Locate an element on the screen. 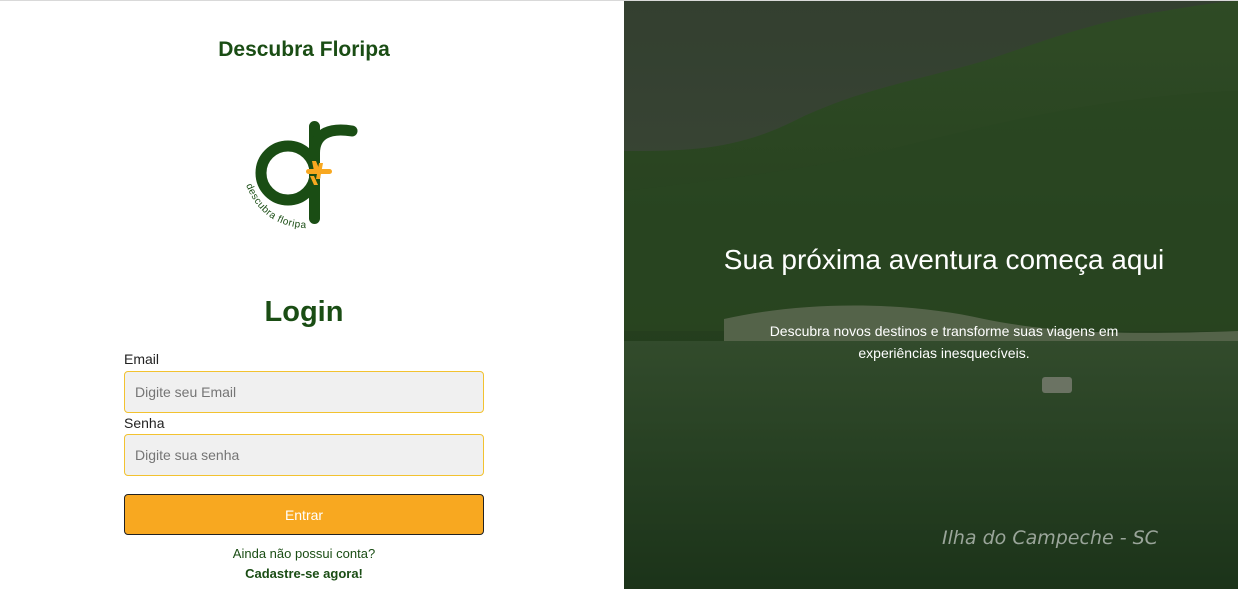 The width and height of the screenshot is (1238, 589). email-label: Email is located at coordinates (142, 359).